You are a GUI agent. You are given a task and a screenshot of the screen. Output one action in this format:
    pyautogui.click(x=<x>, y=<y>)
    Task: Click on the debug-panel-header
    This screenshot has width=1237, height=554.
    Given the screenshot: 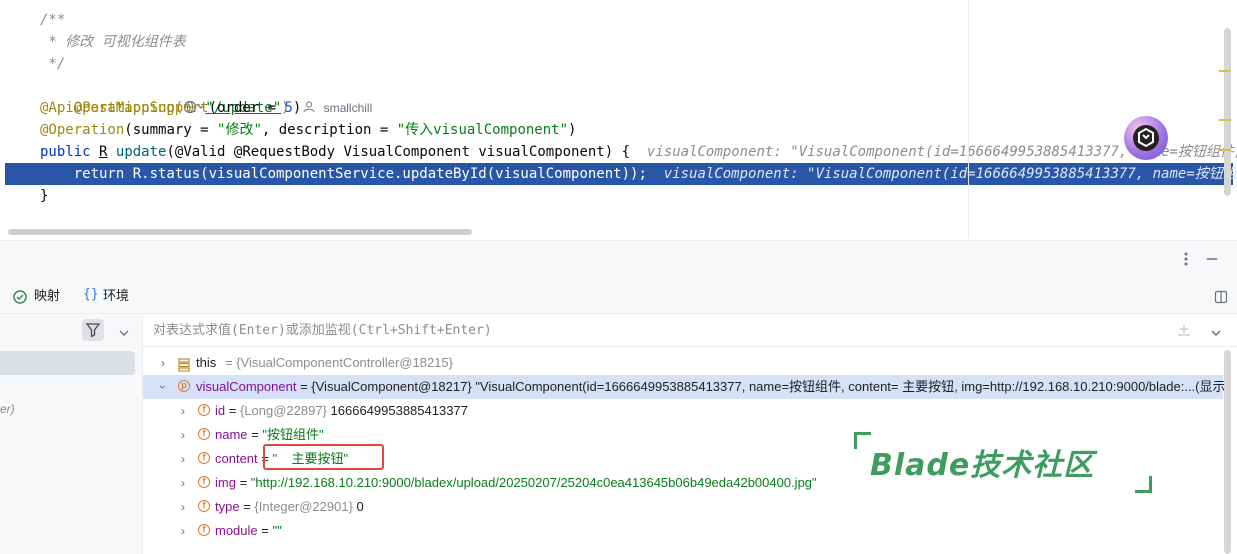 What is the action you would take?
    pyautogui.click(x=618, y=259)
    